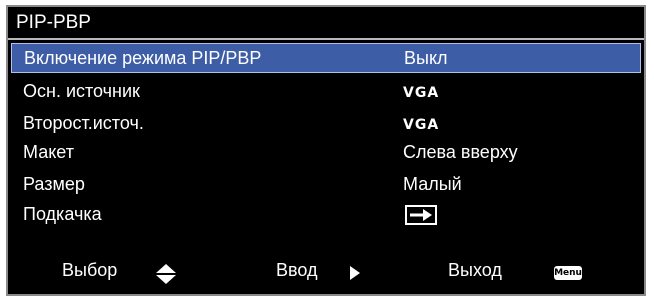  I want to click on row-label: Подкачка, so click(62, 214).